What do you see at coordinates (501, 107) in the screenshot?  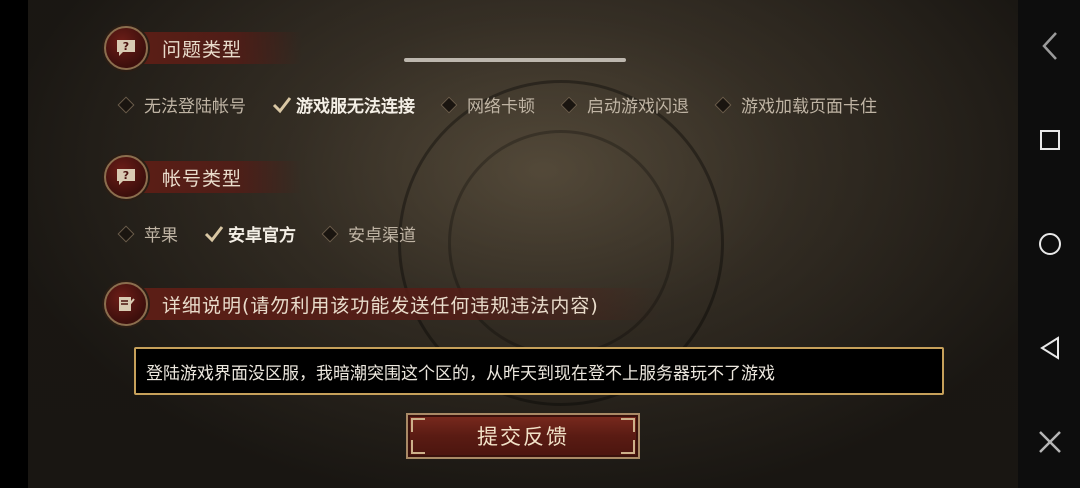 I see `option-label: 网络卡顿` at bounding box center [501, 107].